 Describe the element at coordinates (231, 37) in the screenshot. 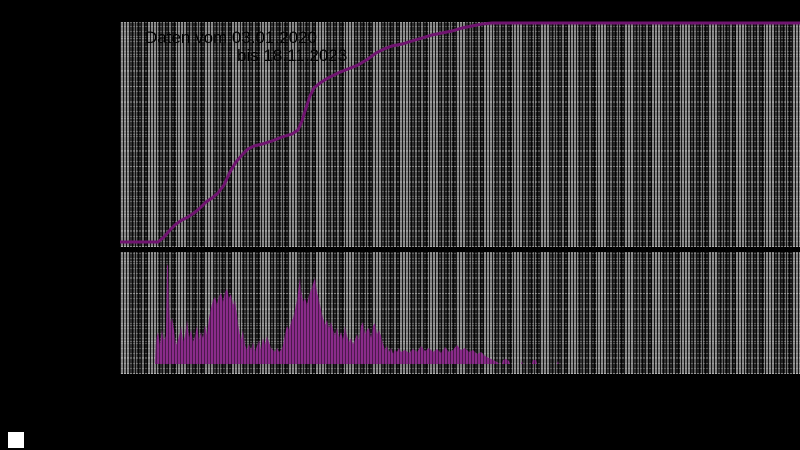

I see `chart-title-line1: Daten vom 03.01.2020` at that location.